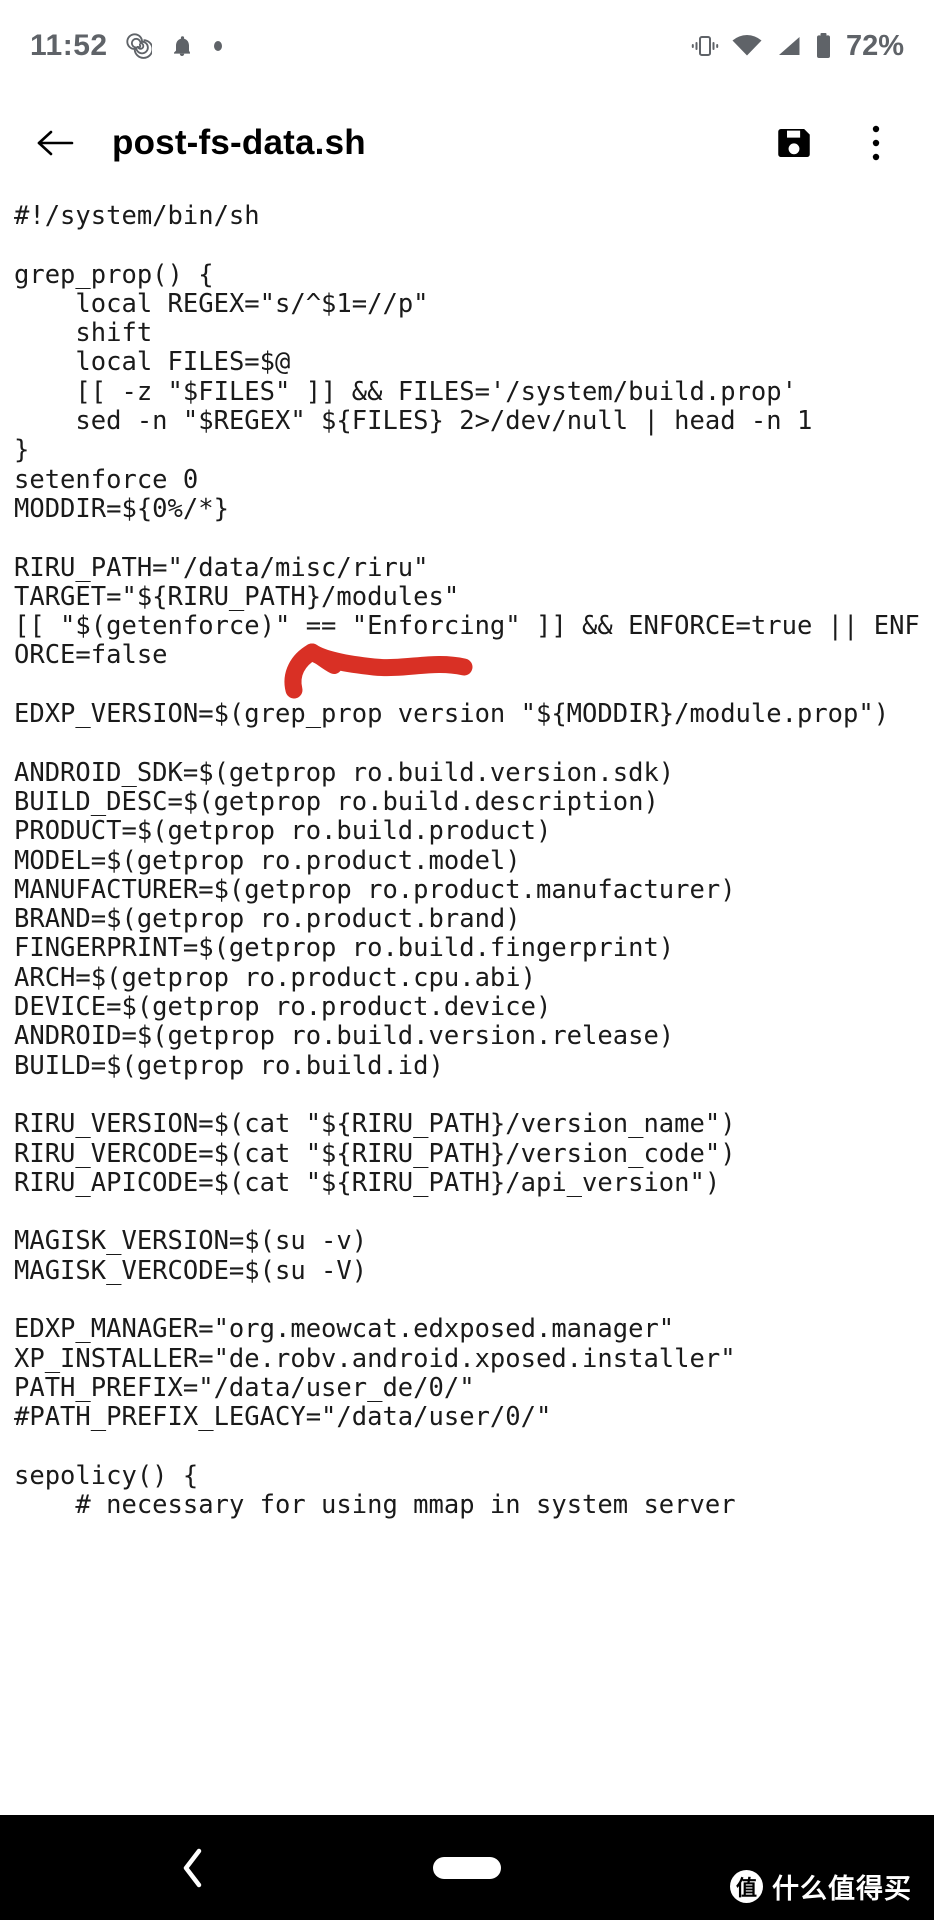  Describe the element at coordinates (876, 143) in the screenshot. I see `overflow-menu-button` at that location.